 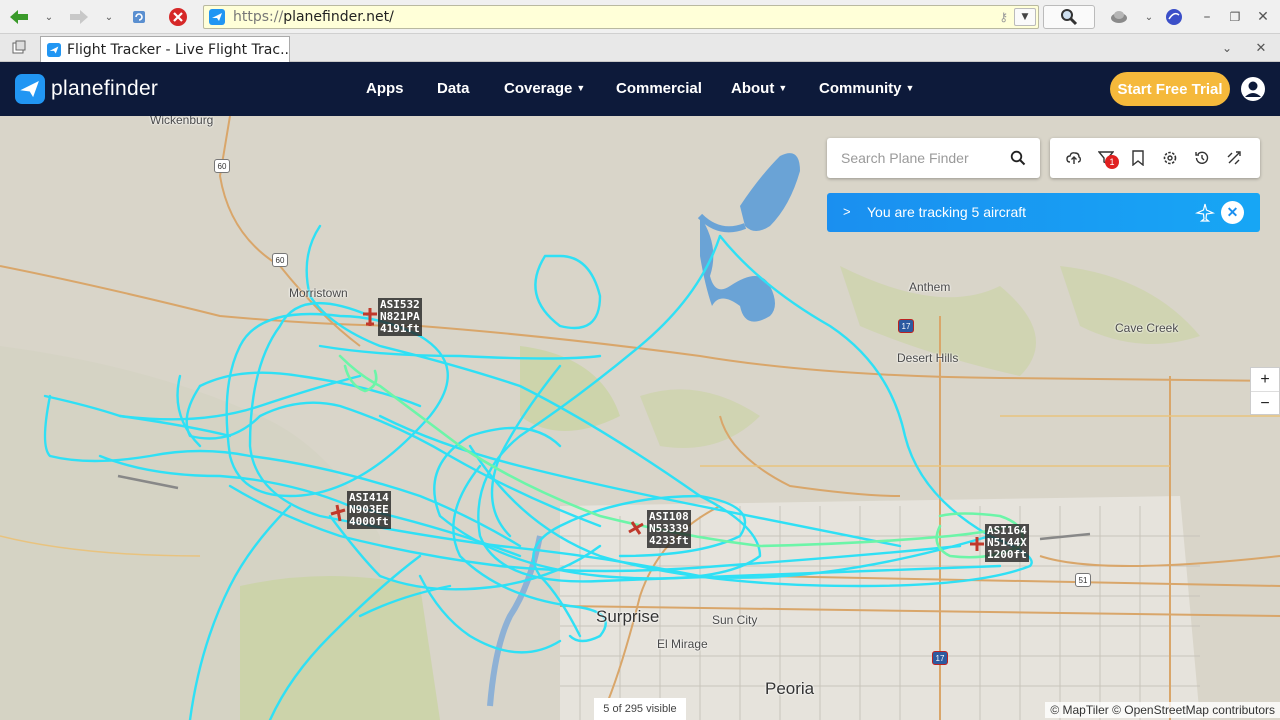 What do you see at coordinates (926, 158) in the screenshot?
I see `map-search-input` at bounding box center [926, 158].